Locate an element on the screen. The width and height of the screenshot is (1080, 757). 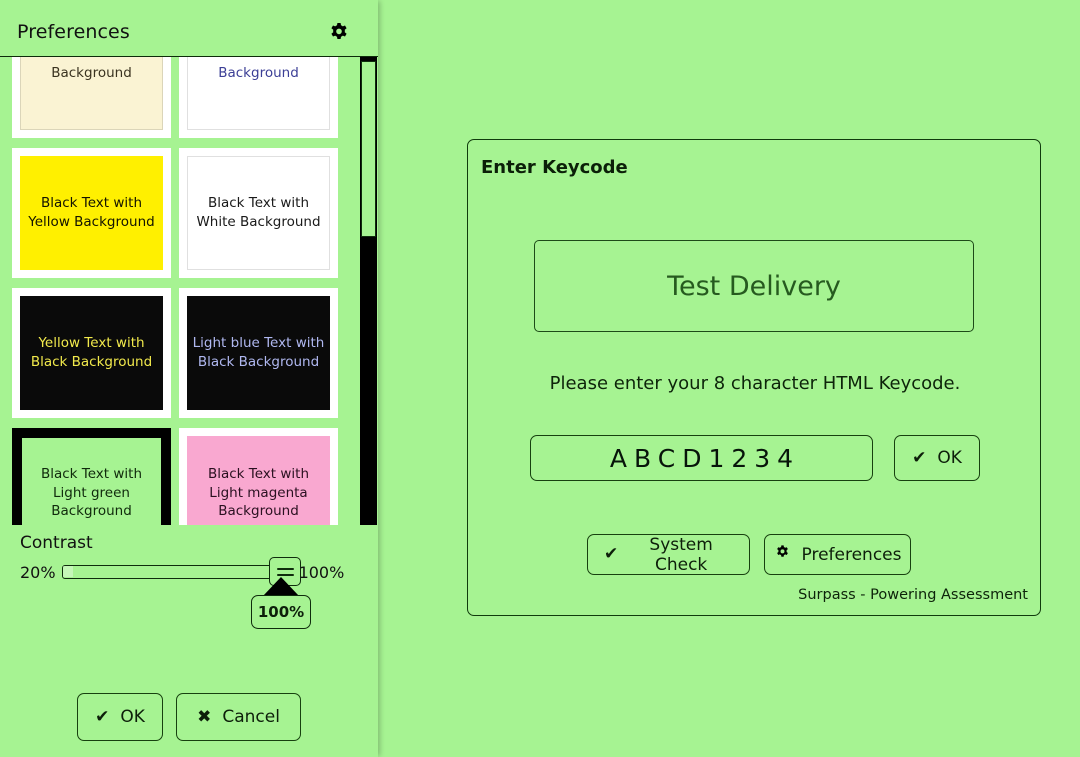
theme-tile: Light blue Text with Black Background is located at coordinates (258, 353).